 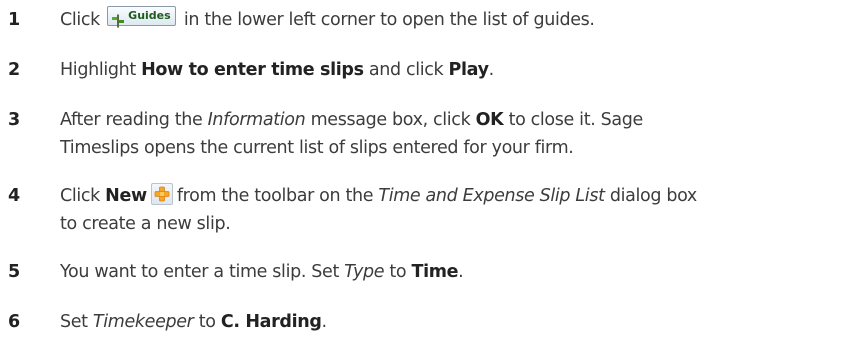 What do you see at coordinates (14, 20) in the screenshot?
I see `step-number: 1` at bounding box center [14, 20].